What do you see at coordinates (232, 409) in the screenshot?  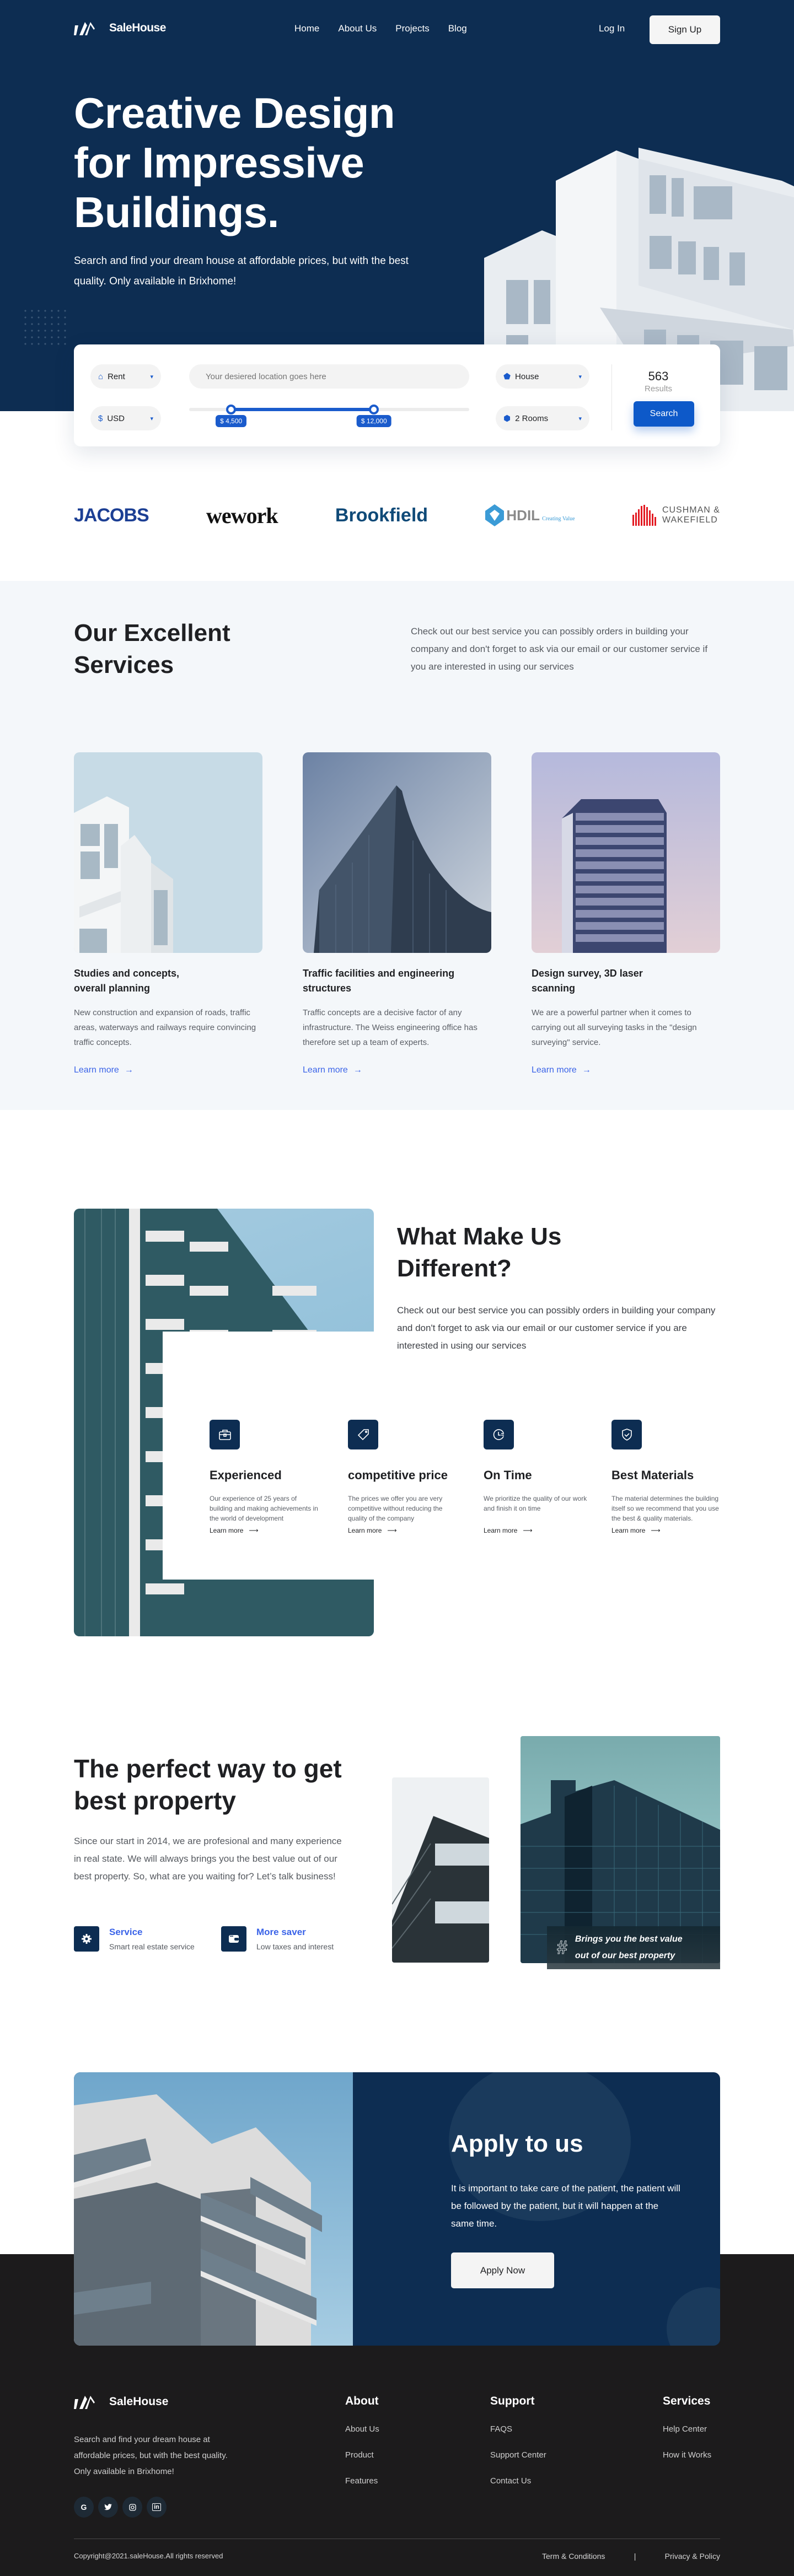 I see `price-min-handle` at bounding box center [232, 409].